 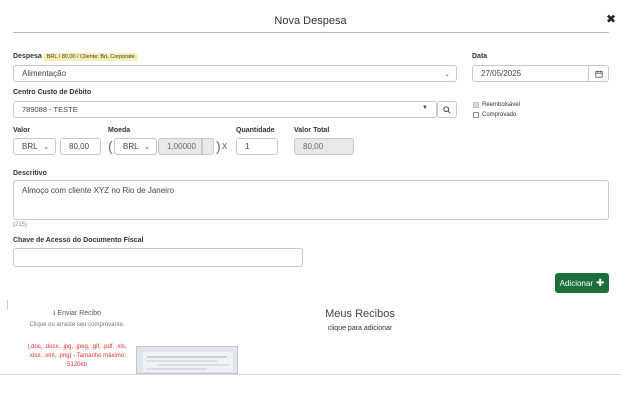 I want to click on despesa-select: Alimentação ⌄, so click(x=235, y=73).